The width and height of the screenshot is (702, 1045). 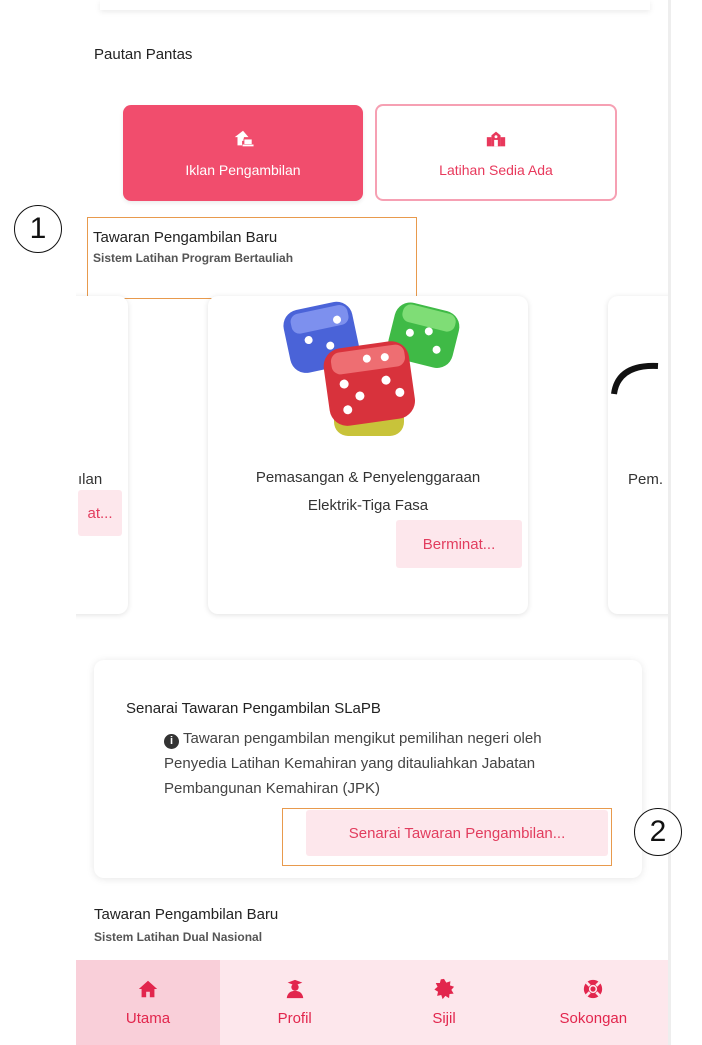 I want to click on viewport-border-overlay, so click(x=669, y=460).